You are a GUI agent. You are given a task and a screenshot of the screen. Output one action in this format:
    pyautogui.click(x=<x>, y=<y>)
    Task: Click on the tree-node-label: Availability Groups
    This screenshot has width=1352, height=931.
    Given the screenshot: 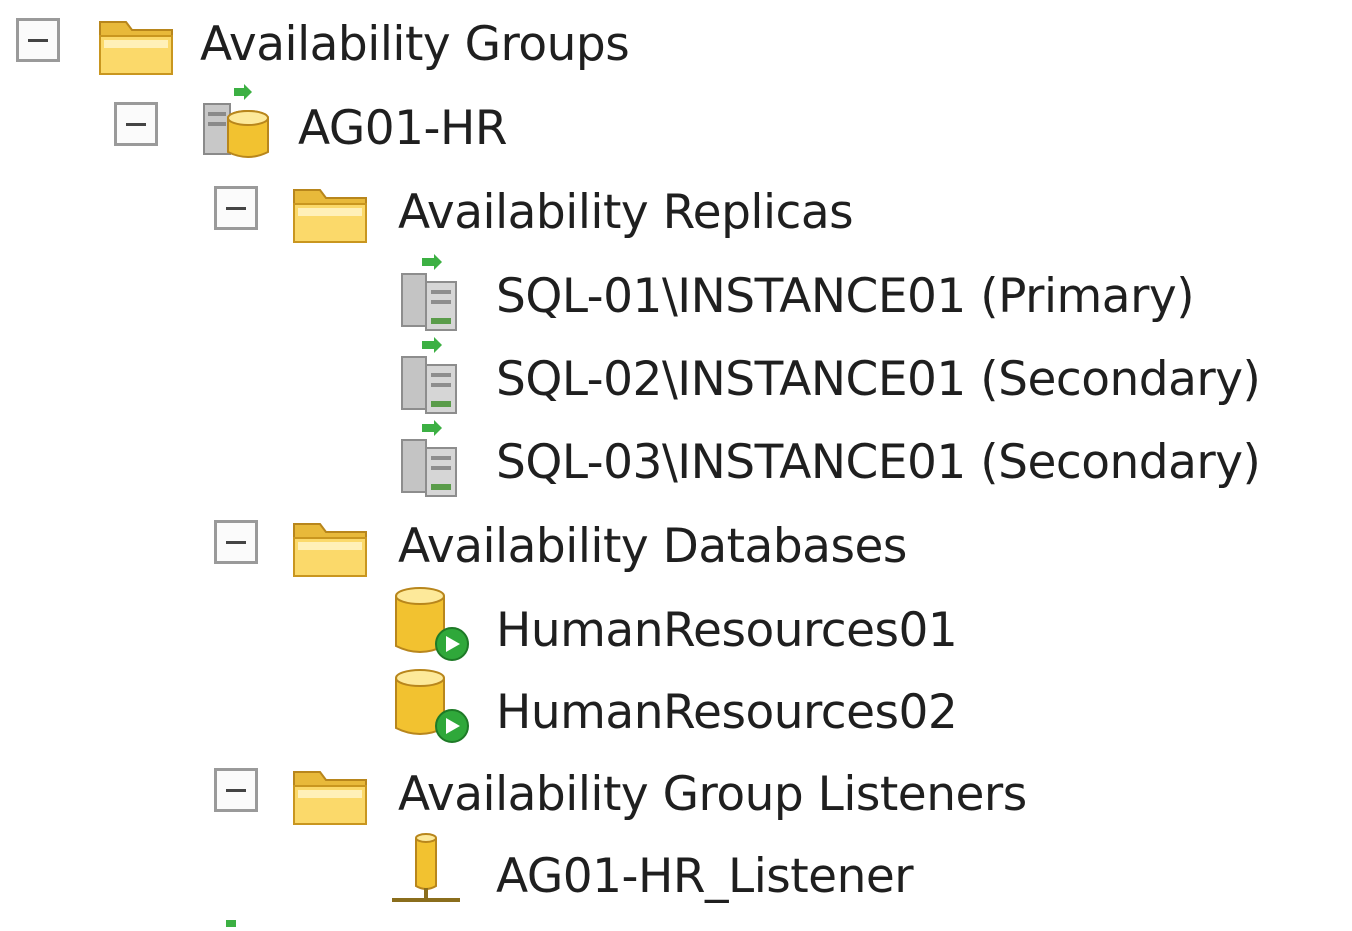 What is the action you would take?
    pyautogui.click(x=415, y=44)
    